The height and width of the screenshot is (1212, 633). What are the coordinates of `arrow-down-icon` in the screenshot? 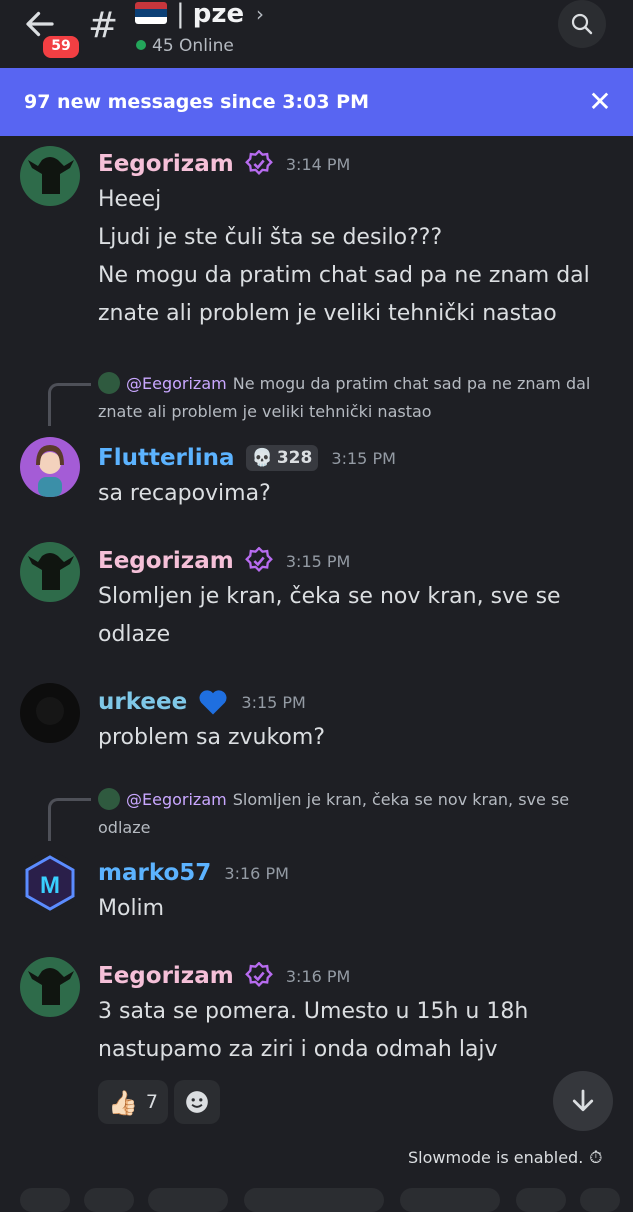 It's located at (583, 1100).